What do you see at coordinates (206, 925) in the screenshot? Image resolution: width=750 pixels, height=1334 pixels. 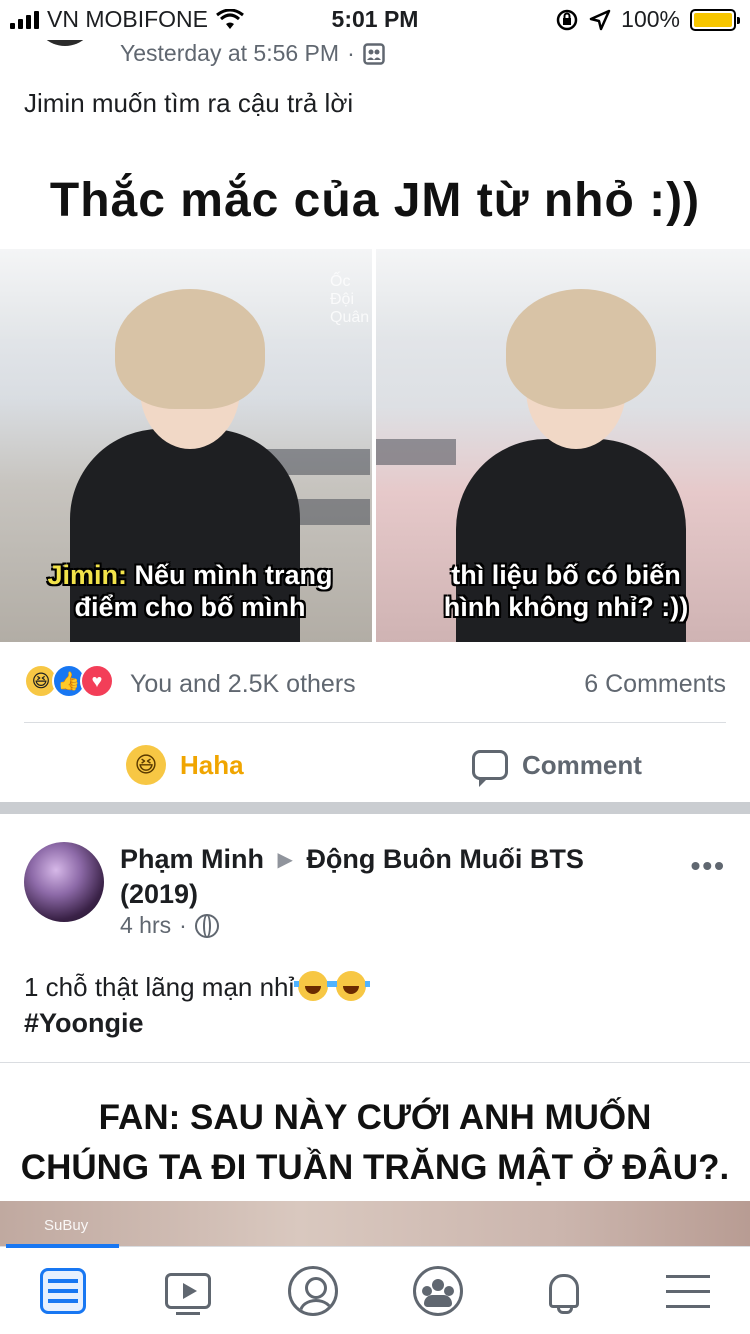 I see `public-globe-icon` at bounding box center [206, 925].